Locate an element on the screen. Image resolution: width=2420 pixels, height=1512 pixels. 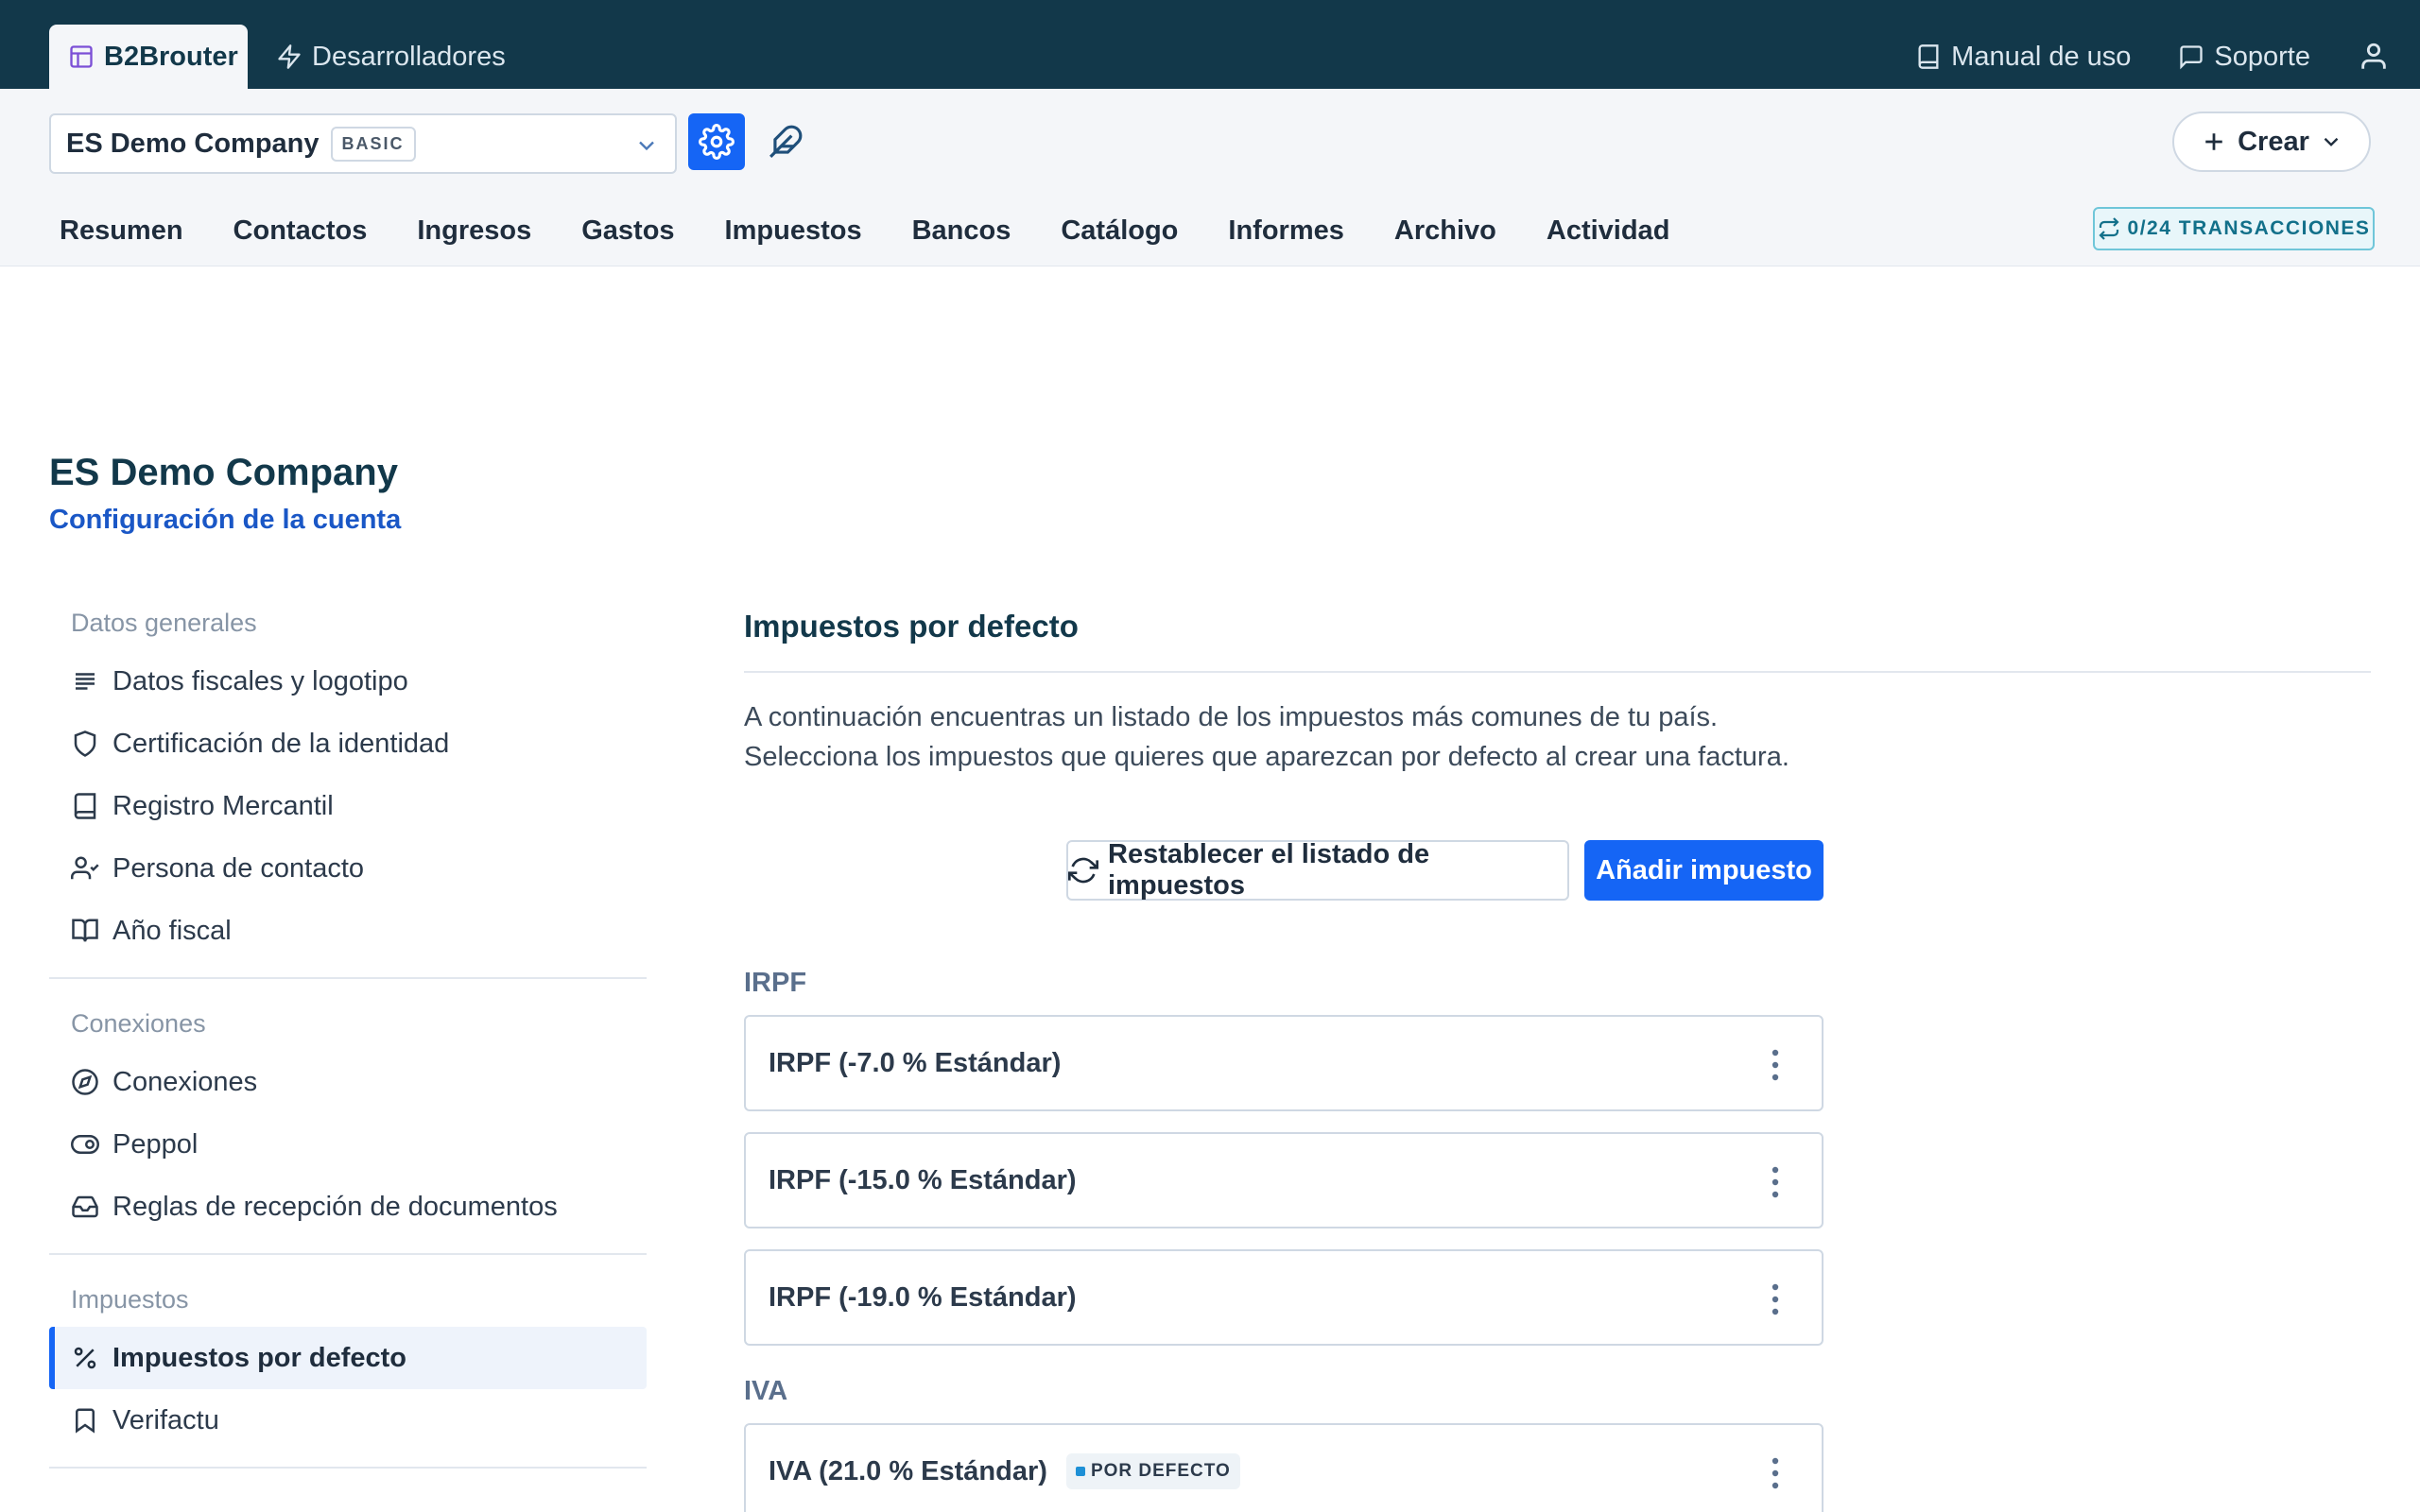
feather-icon is located at coordinates (786, 142).